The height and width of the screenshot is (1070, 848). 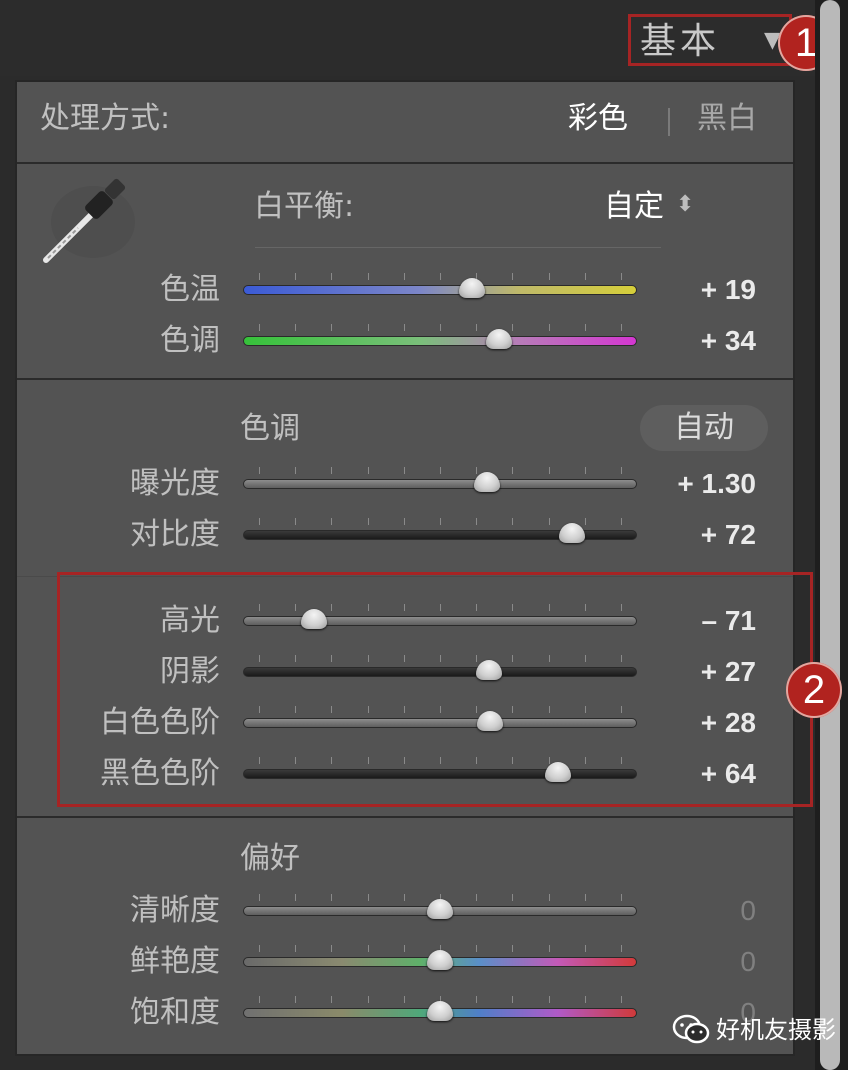 I want to click on auto-tone-button: 自动, so click(x=704, y=428).